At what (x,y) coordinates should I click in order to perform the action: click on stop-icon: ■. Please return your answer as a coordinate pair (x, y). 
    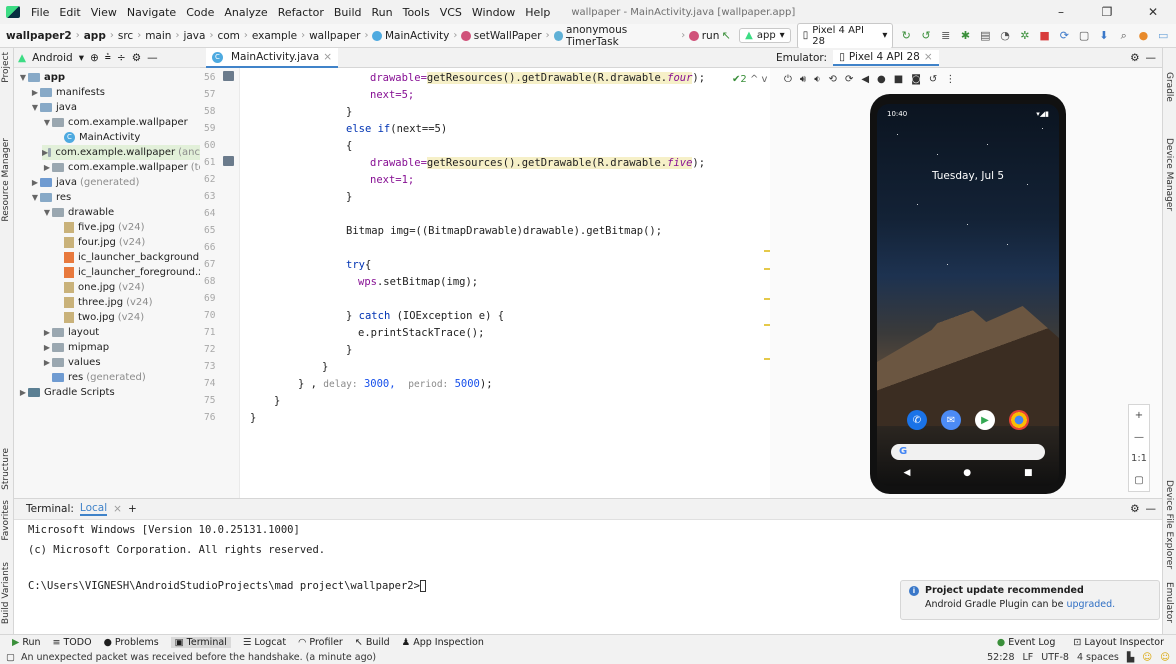
    Looking at the image, I should click on (1045, 36).